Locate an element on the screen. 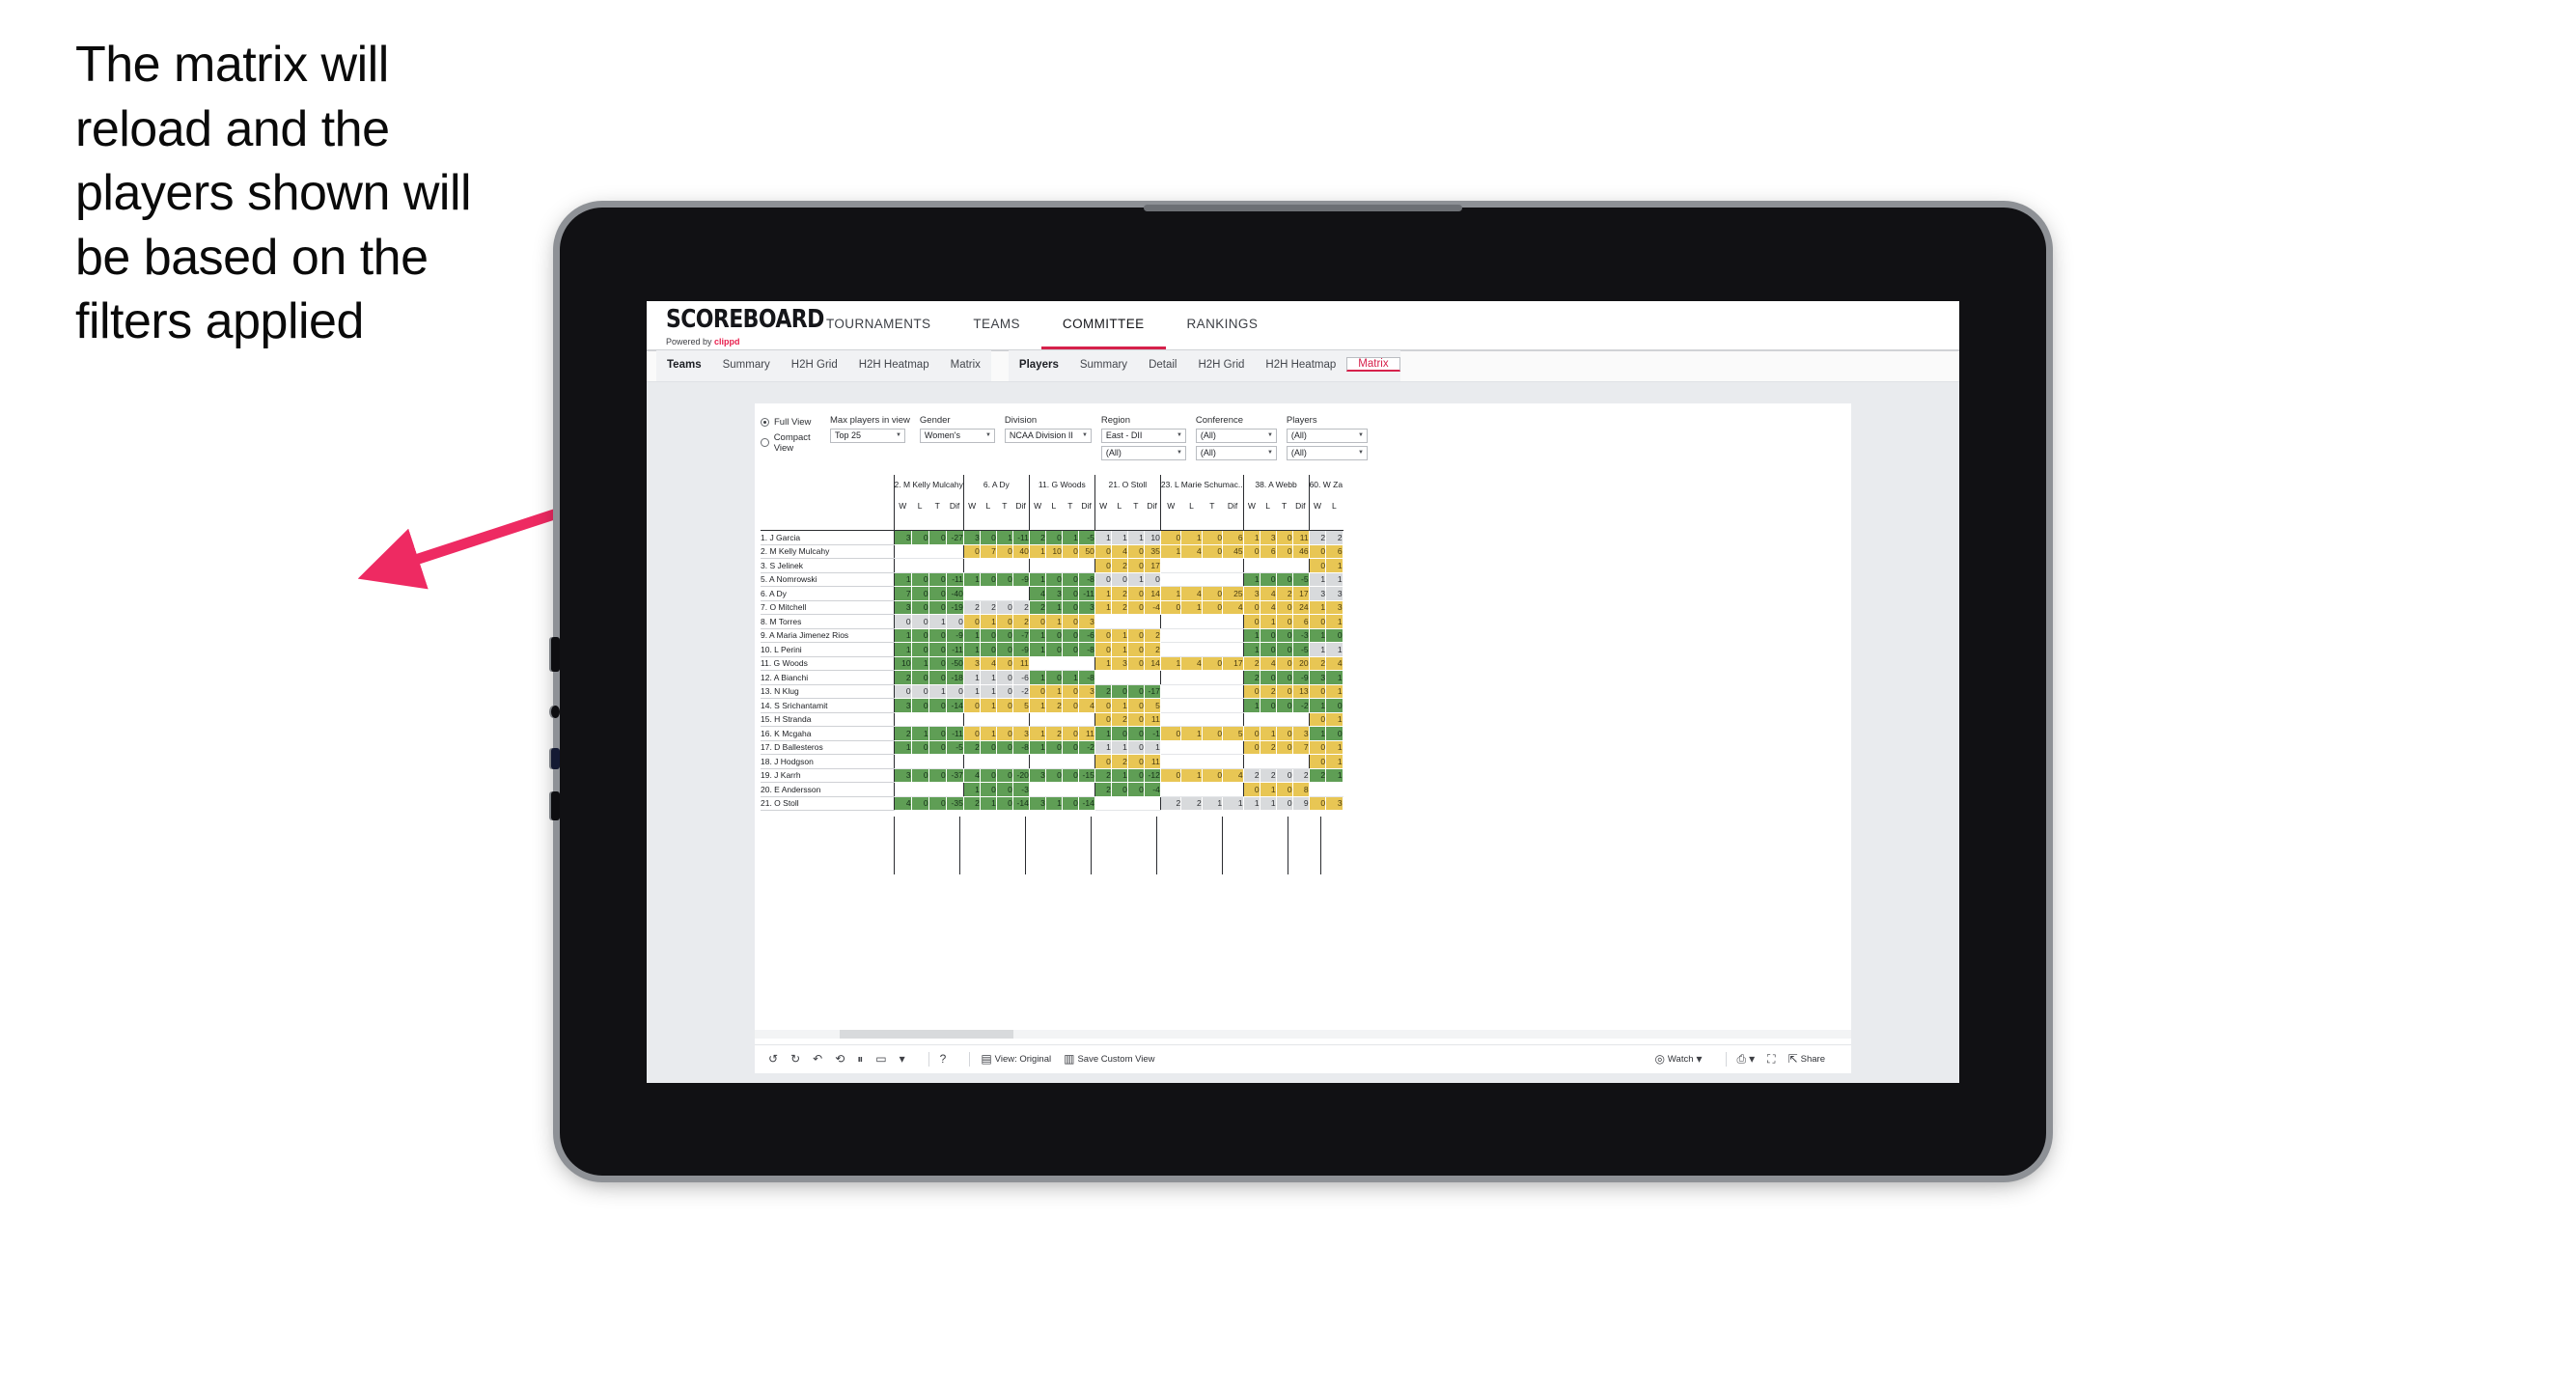 The width and height of the screenshot is (2576, 1386). subnav-teams-h2h-grid: H2H Grid is located at coordinates (814, 365).